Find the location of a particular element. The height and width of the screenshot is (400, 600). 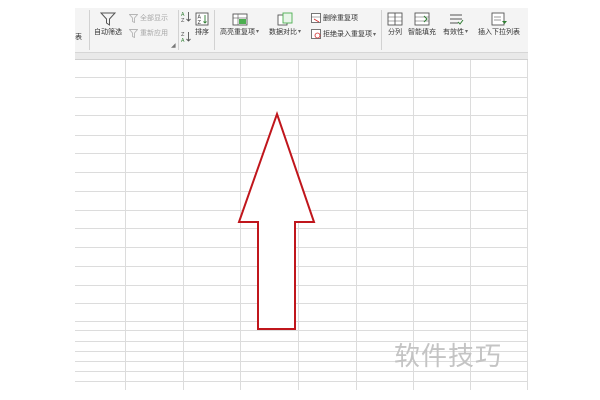

annotation-overlay is located at coordinates (276, 220).